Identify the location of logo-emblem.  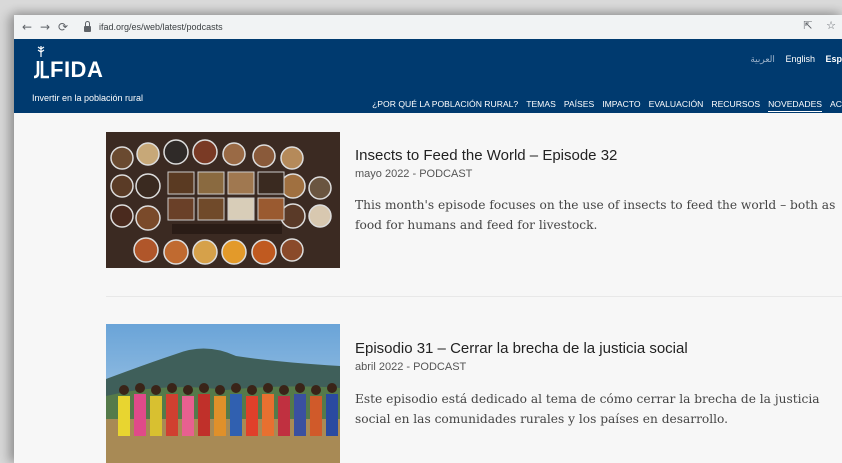
(41, 70).